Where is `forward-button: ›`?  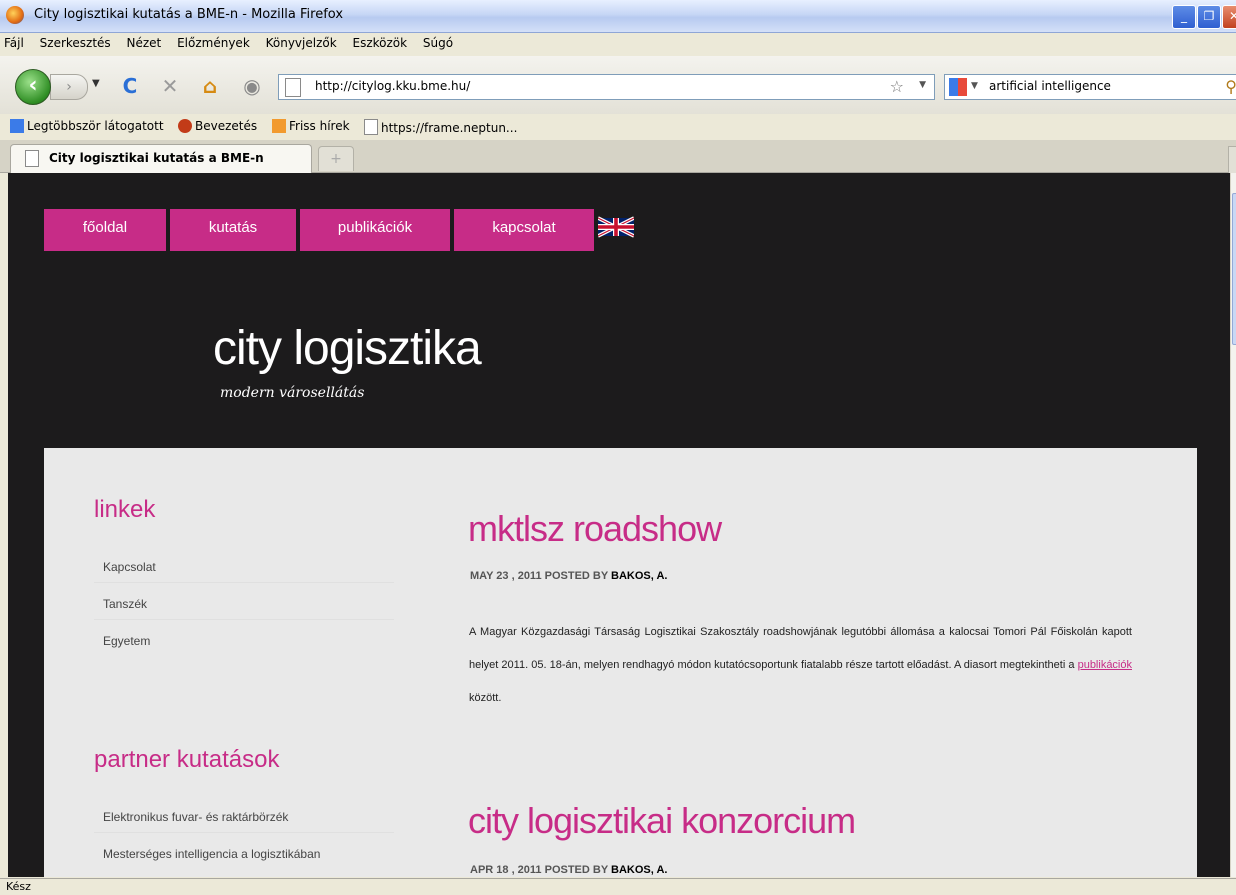
forward-button: › is located at coordinates (69, 87).